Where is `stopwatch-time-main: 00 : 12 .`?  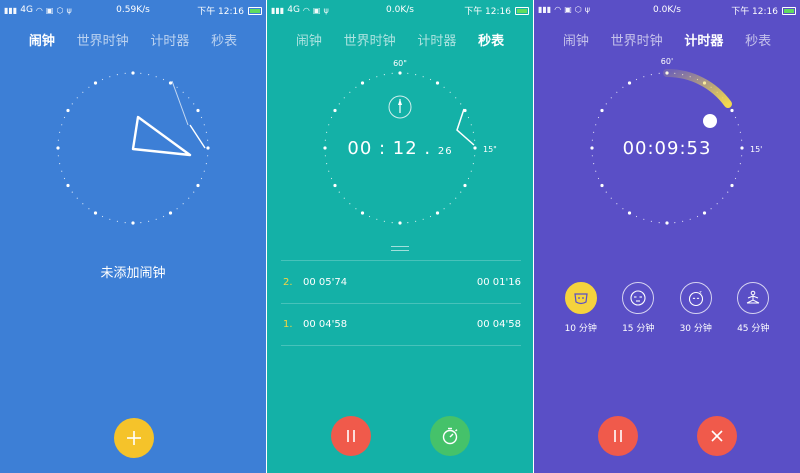 stopwatch-time-main: 00 : 12 . is located at coordinates (389, 148).